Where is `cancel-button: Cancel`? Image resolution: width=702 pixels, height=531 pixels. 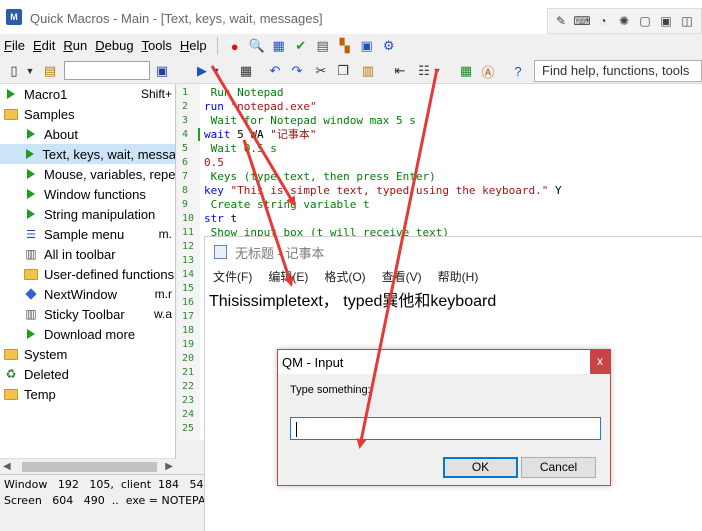
cancel-button: Cancel is located at coordinates (558, 467).